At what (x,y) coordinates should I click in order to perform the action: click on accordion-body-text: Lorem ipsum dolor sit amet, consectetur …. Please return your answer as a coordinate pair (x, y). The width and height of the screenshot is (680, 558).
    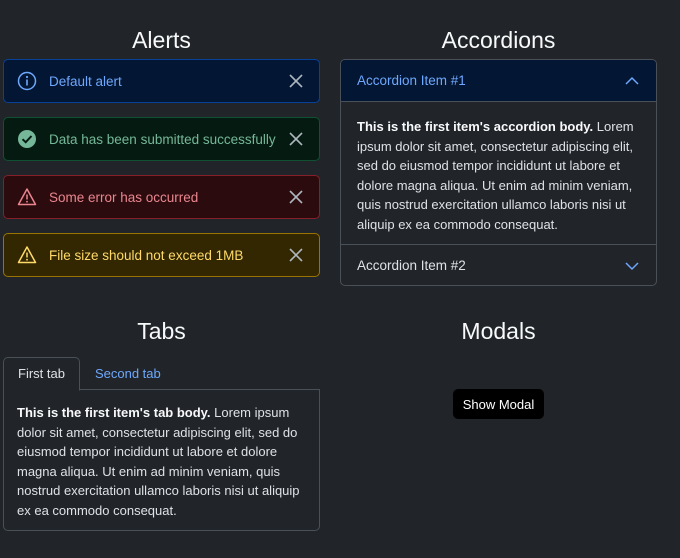
    Looking at the image, I should click on (495, 175).